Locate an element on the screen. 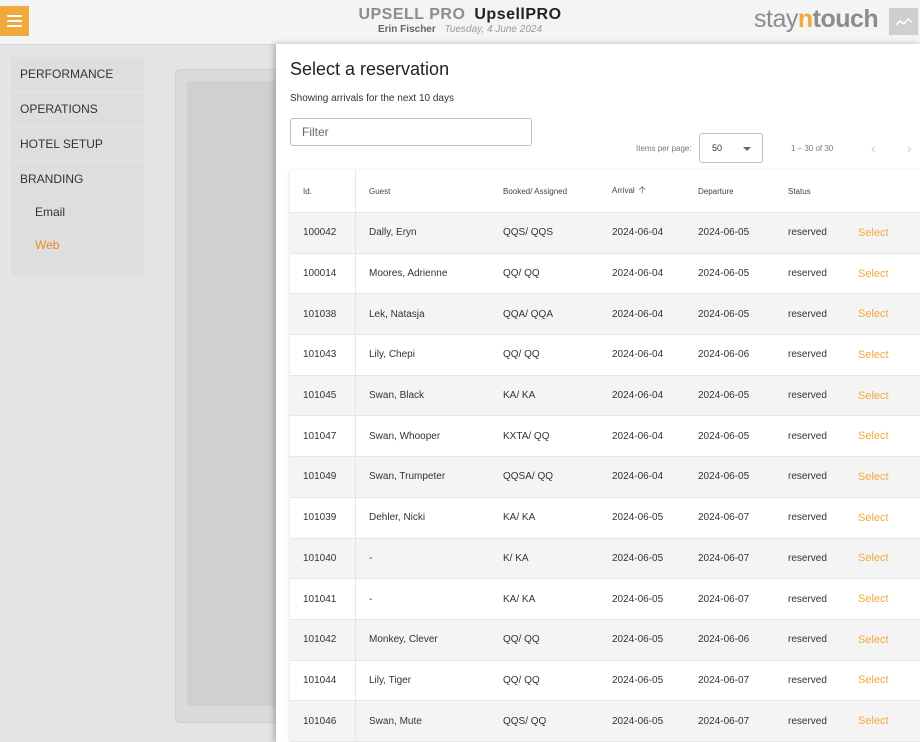 This screenshot has width=920, height=742. sidebar-subitem-web: Web is located at coordinates (77, 245).